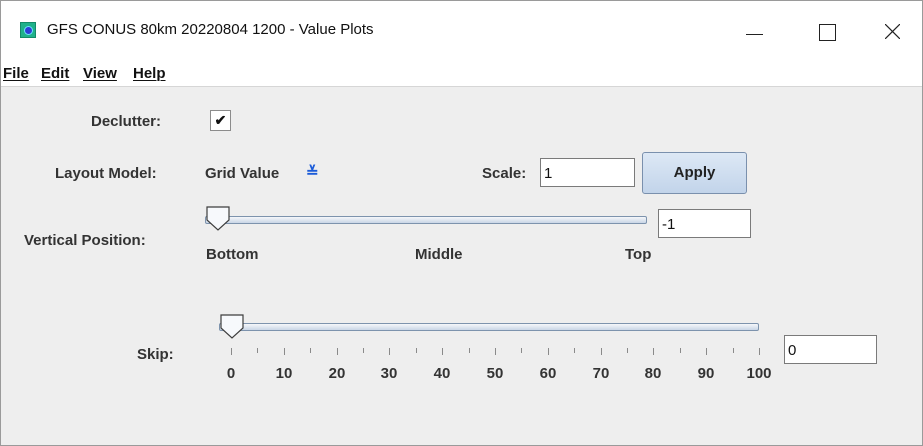 This screenshot has width=923, height=446. I want to click on skip-tick-label: 60, so click(548, 373).